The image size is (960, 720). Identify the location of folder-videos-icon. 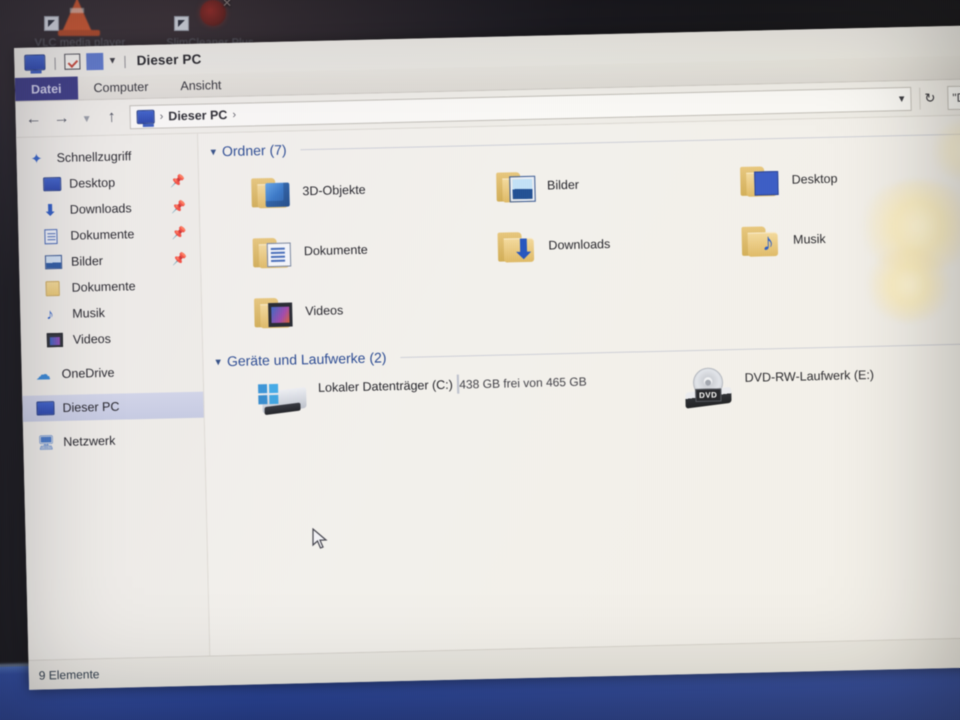
(275, 311).